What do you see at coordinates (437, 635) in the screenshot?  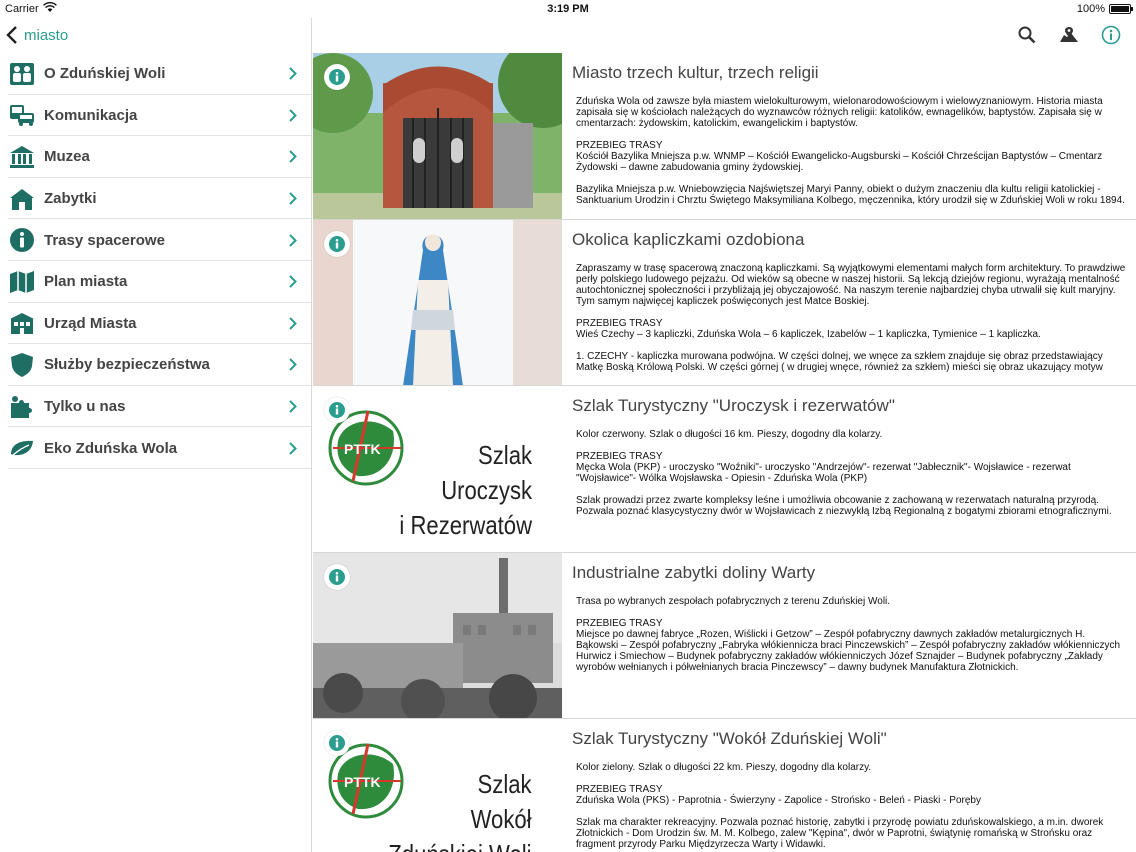 I see `route-photo-factory` at bounding box center [437, 635].